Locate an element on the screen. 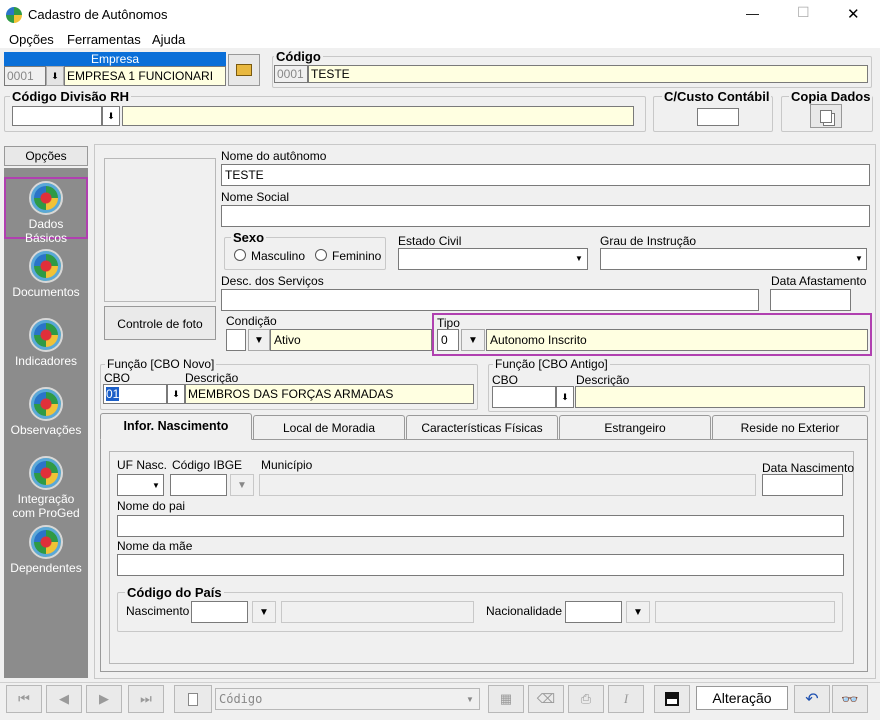  data-nascimento-input is located at coordinates (802, 485).